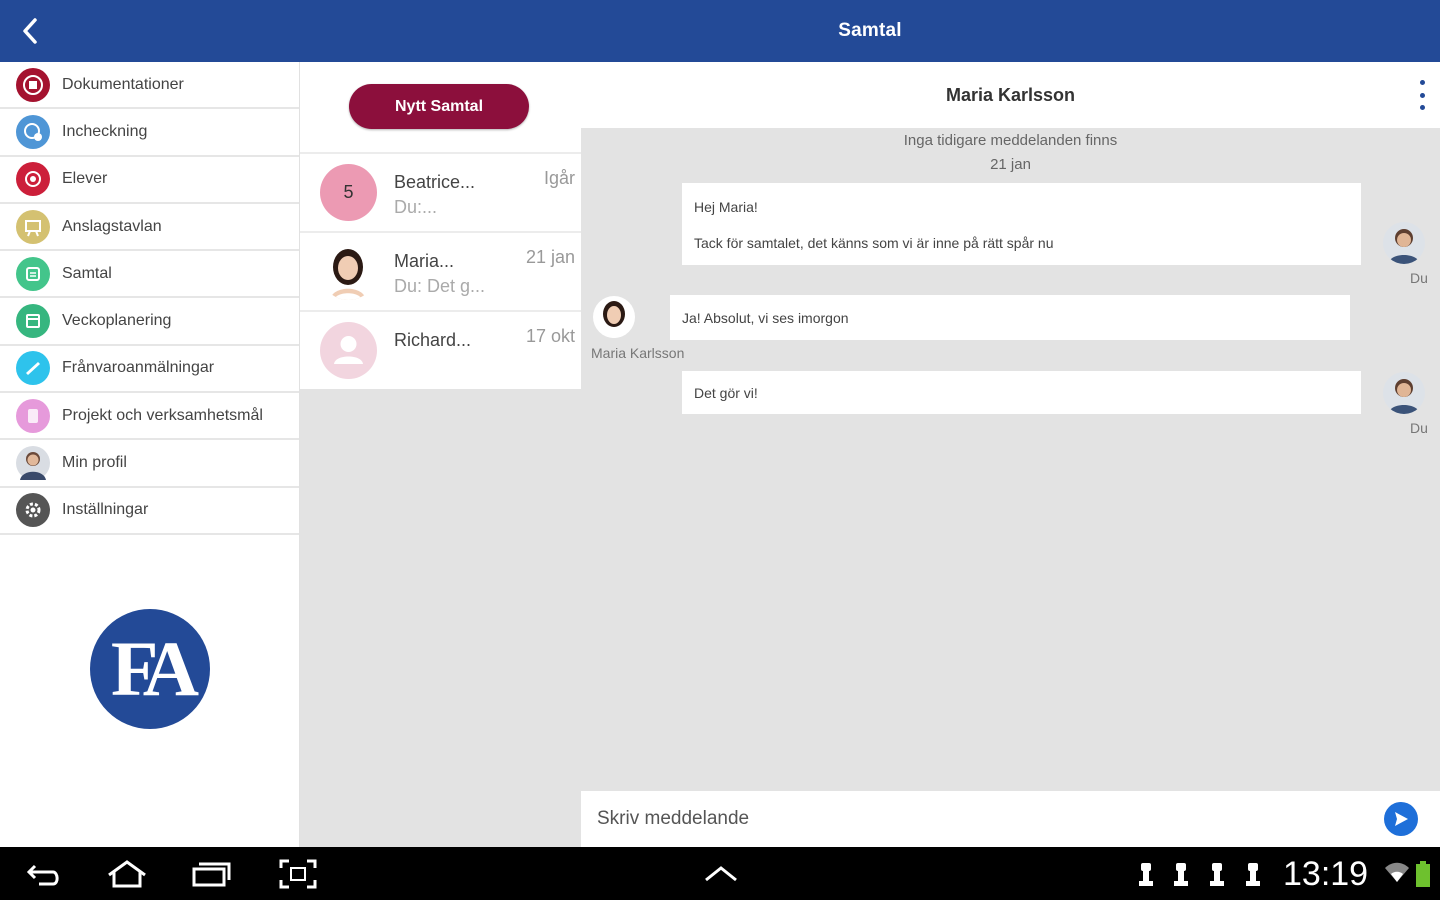 The width and height of the screenshot is (1440, 900). What do you see at coordinates (33, 273) in the screenshot?
I see `chat-icon` at bounding box center [33, 273].